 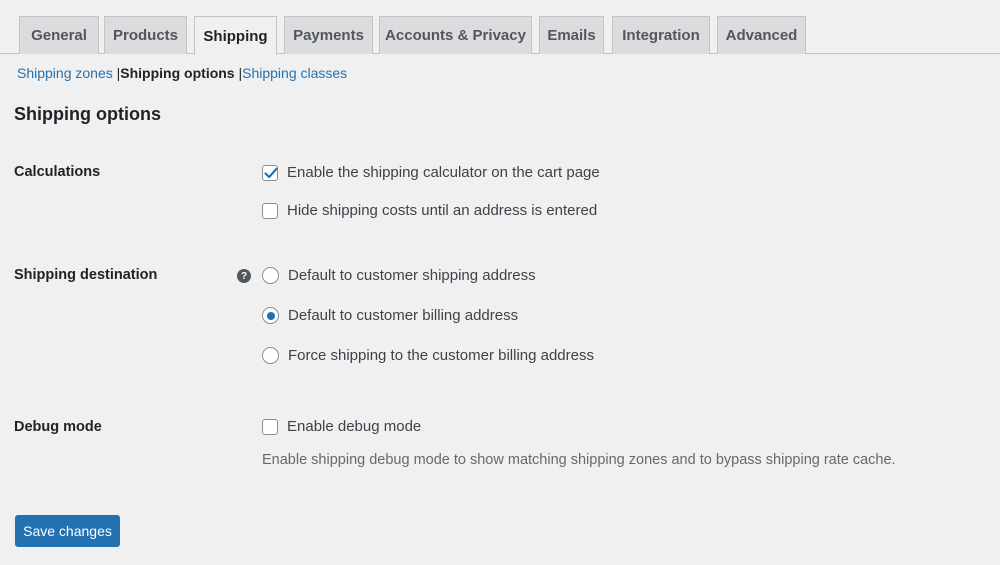 What do you see at coordinates (57, 172) in the screenshot?
I see `calculations-label: Calculations` at bounding box center [57, 172].